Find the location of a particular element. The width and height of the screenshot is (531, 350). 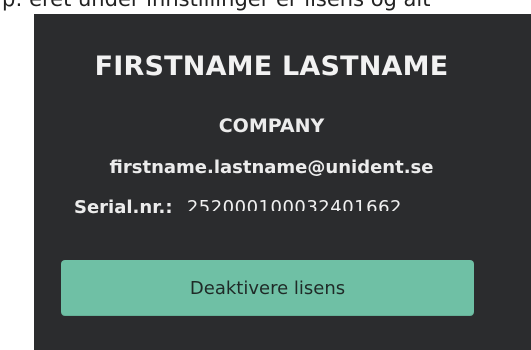

serial-number-row: Serial.nr.: 252000100032401662 is located at coordinates (238, 207).